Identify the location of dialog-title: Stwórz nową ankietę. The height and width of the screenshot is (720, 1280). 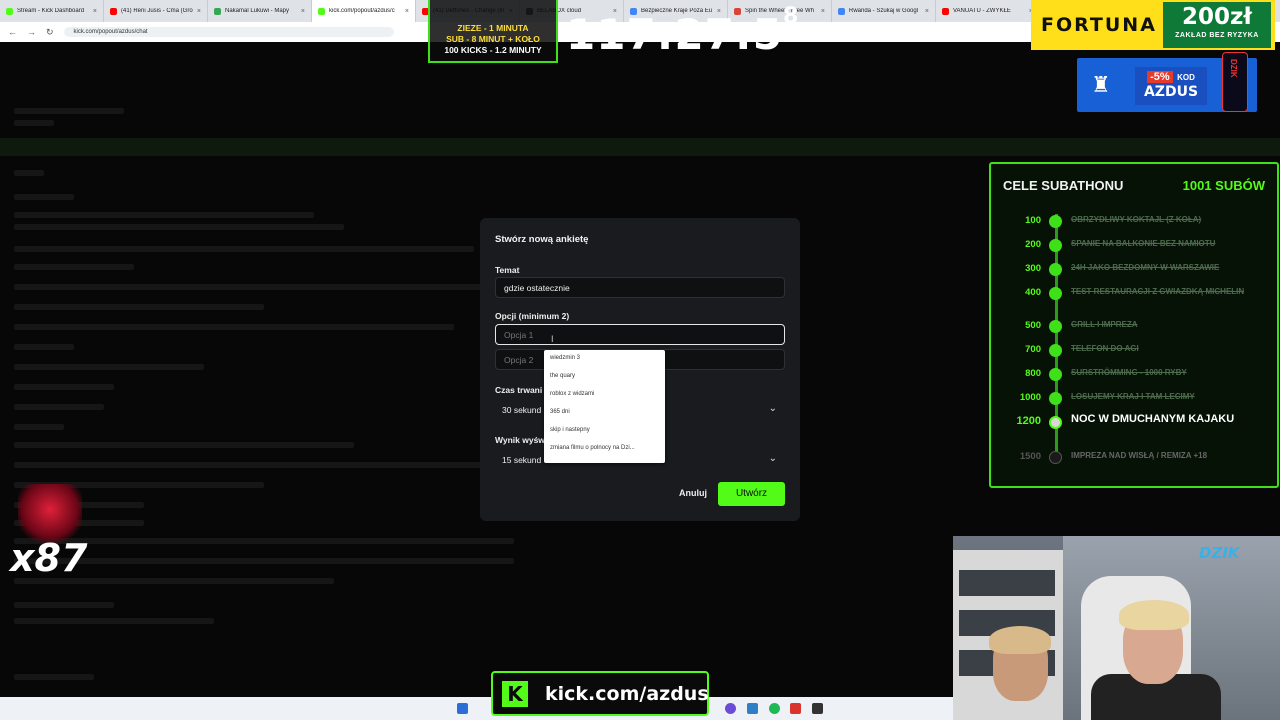
(542, 239).